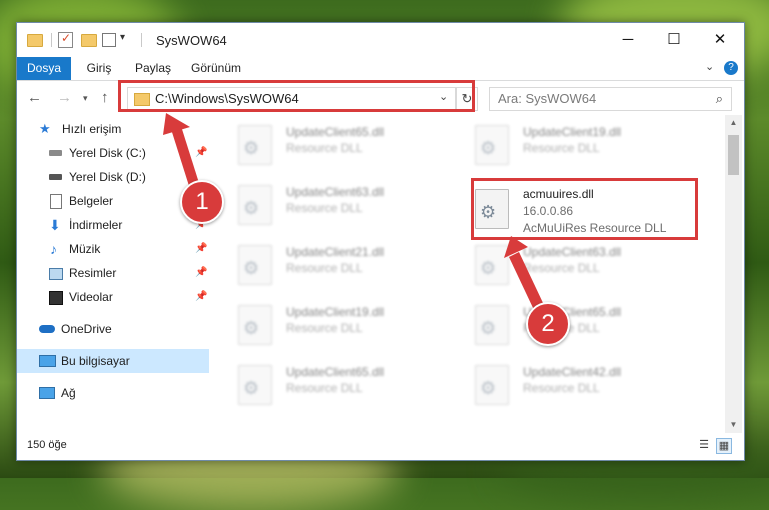 The width and height of the screenshot is (769, 510). Describe the element at coordinates (296, 96) in the screenshot. I see `address-bar-highlight` at that location.